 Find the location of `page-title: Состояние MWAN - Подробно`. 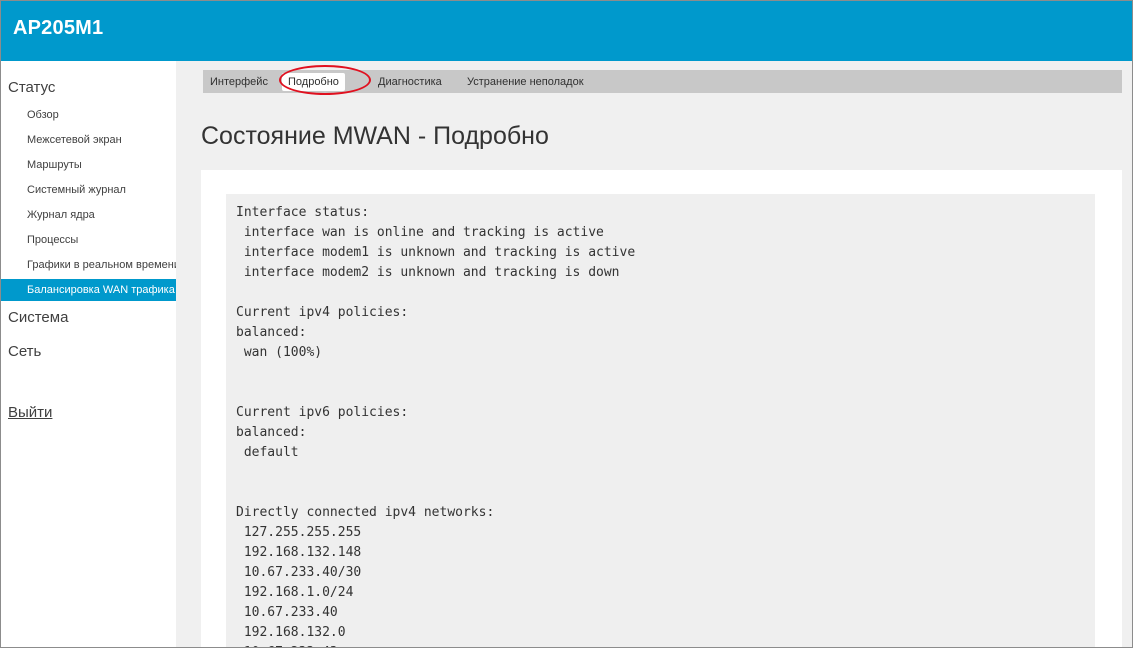

page-title: Состояние MWAN - Подробно is located at coordinates (375, 136).